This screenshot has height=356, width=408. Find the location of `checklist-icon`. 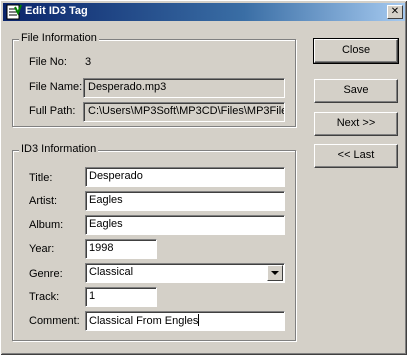

checklist-icon is located at coordinates (14, 12).